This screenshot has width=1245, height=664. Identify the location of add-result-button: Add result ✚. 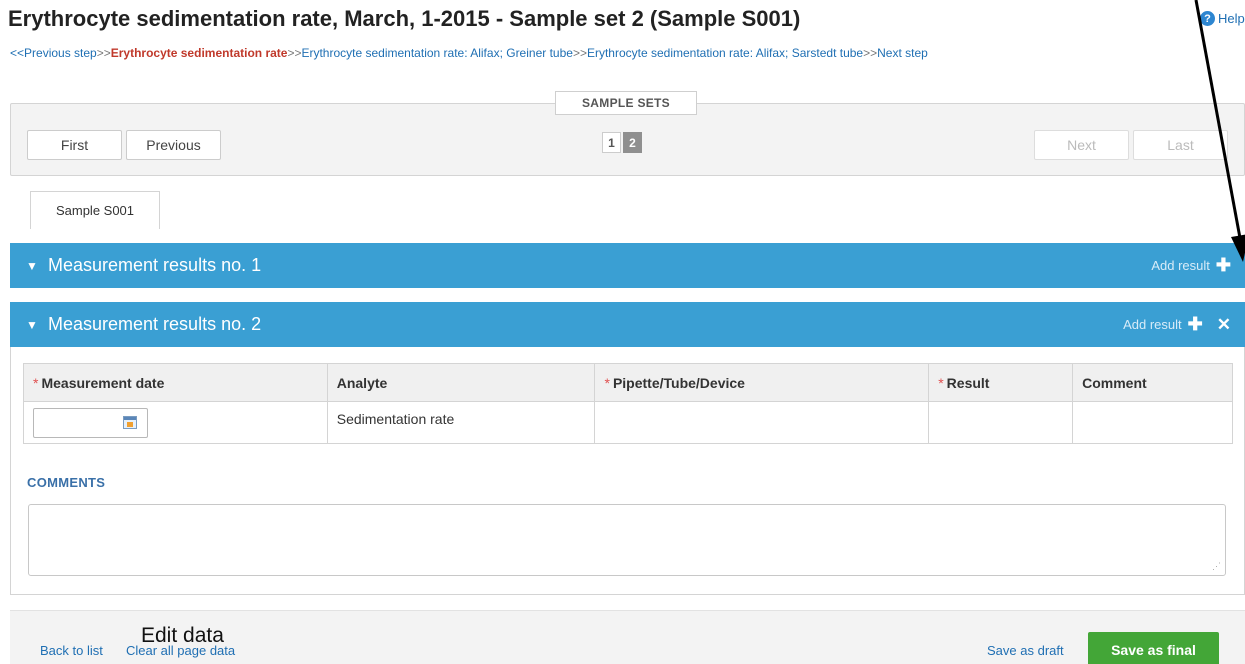
(1191, 265).